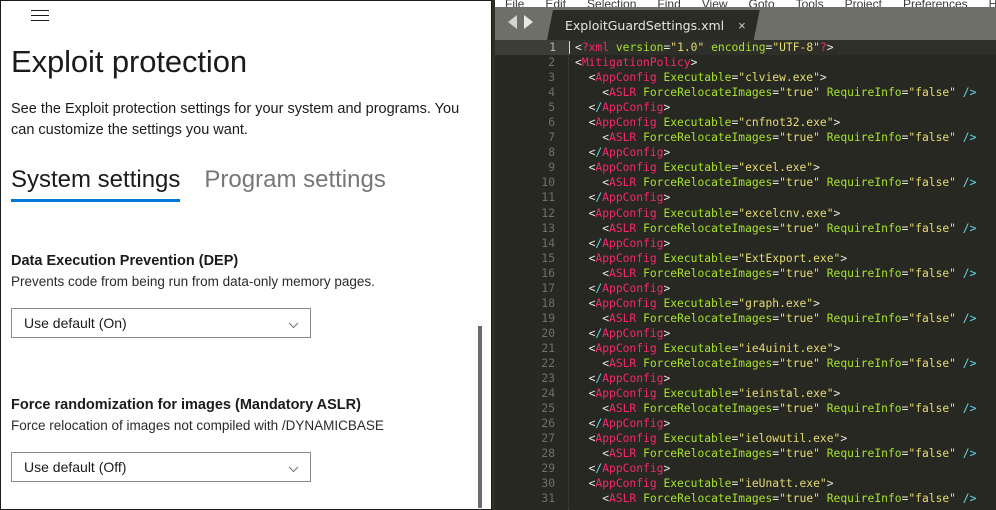 The width and height of the screenshot is (996, 510). Describe the element at coordinates (551, 138) in the screenshot. I see `line-number: 7` at that location.